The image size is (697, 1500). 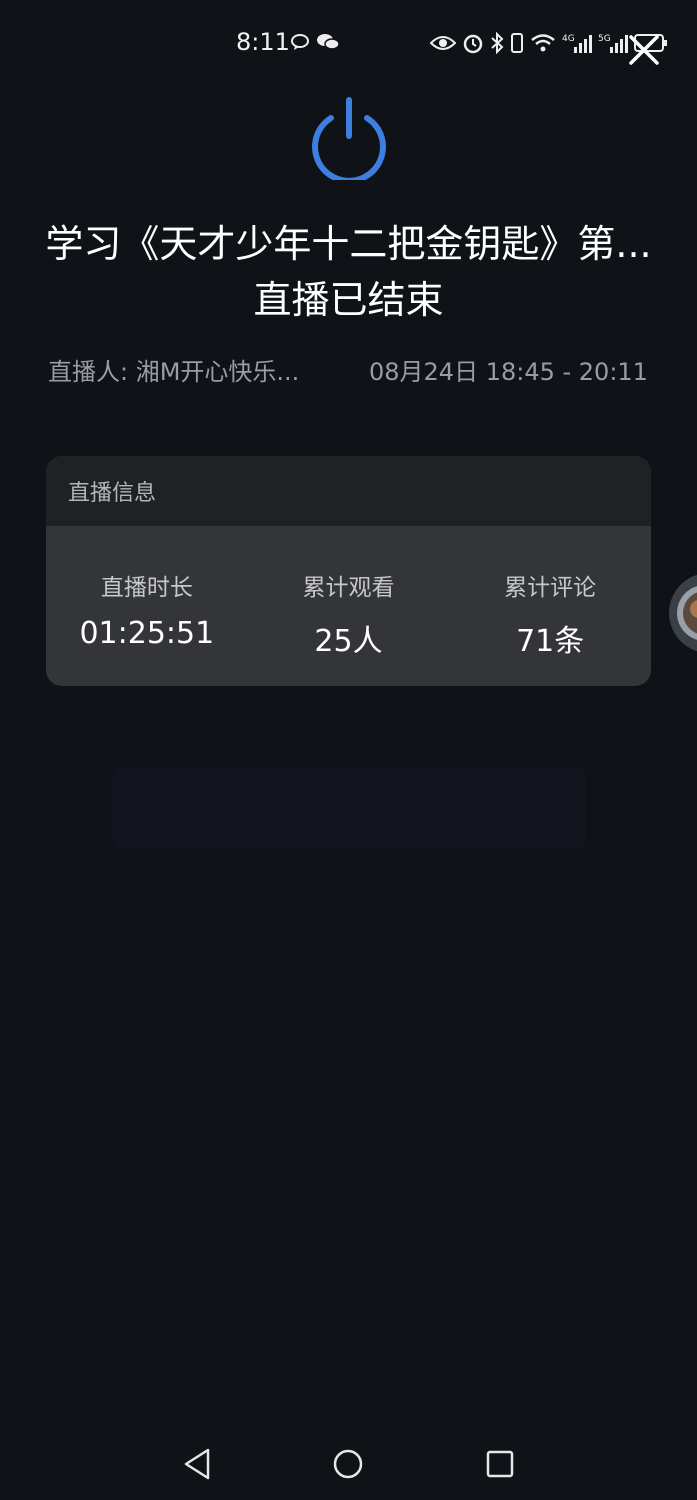 I want to click on wechat-icon, so click(x=328, y=42).